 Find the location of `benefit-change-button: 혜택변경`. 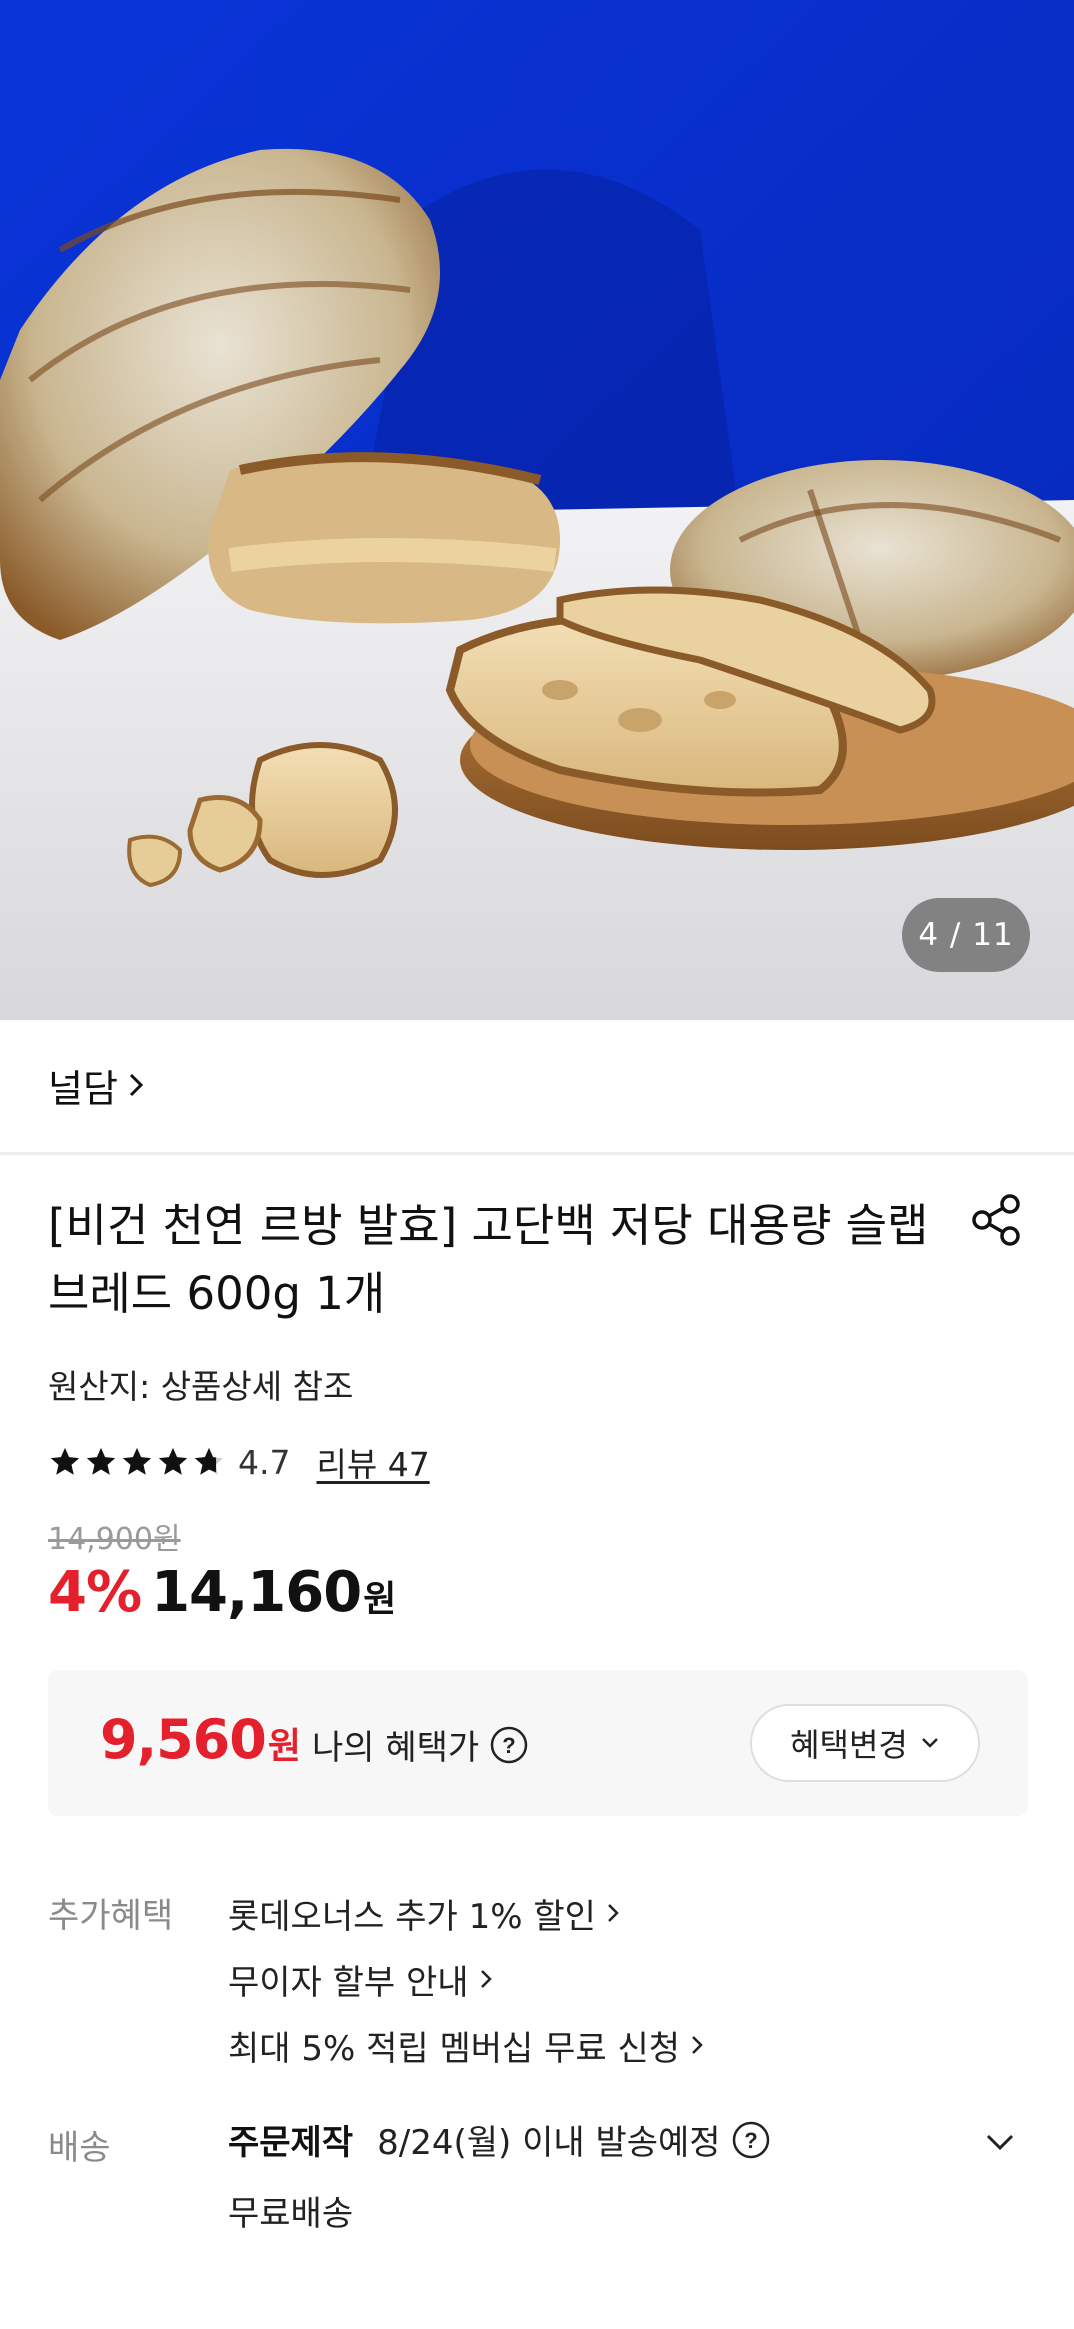

benefit-change-button: 혜택변경 is located at coordinates (865, 1743).